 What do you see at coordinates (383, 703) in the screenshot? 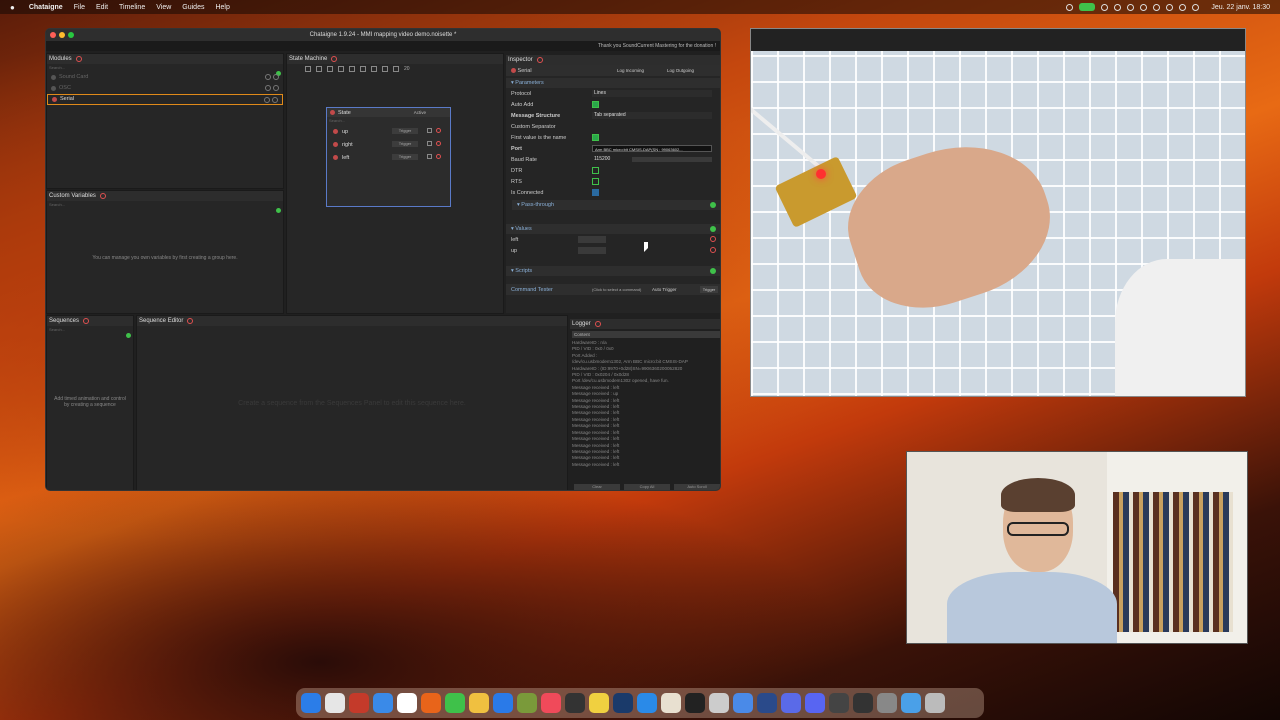
I see `mail-icon` at bounding box center [383, 703].